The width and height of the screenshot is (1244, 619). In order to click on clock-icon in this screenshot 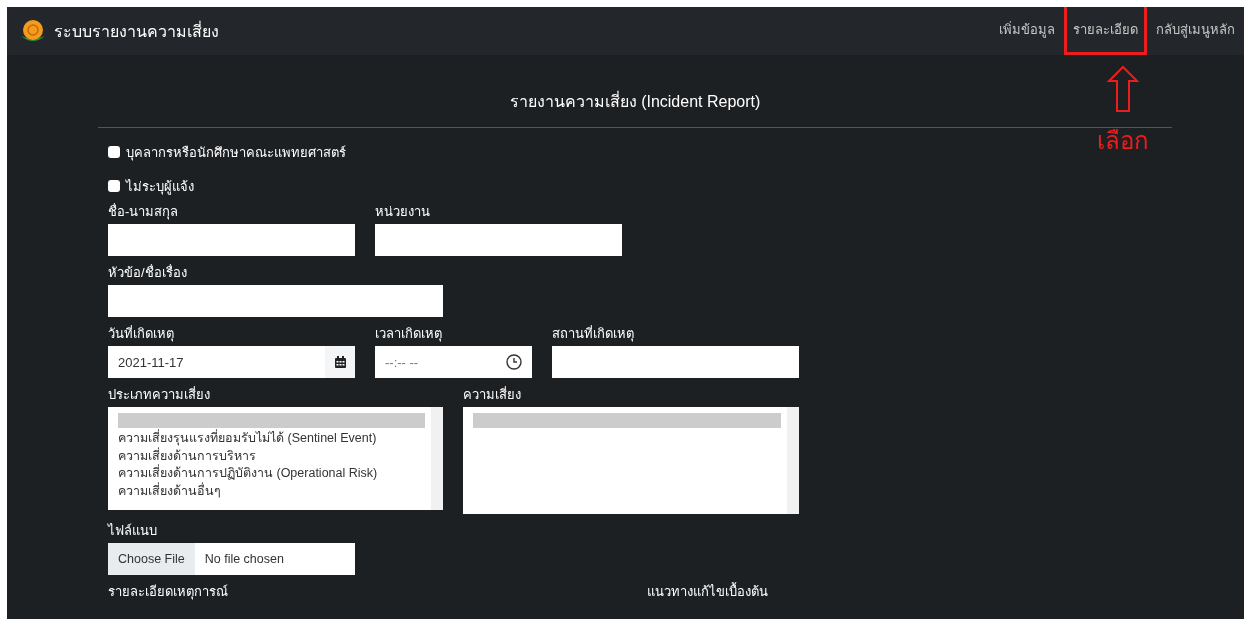, I will do `click(514, 362)`.